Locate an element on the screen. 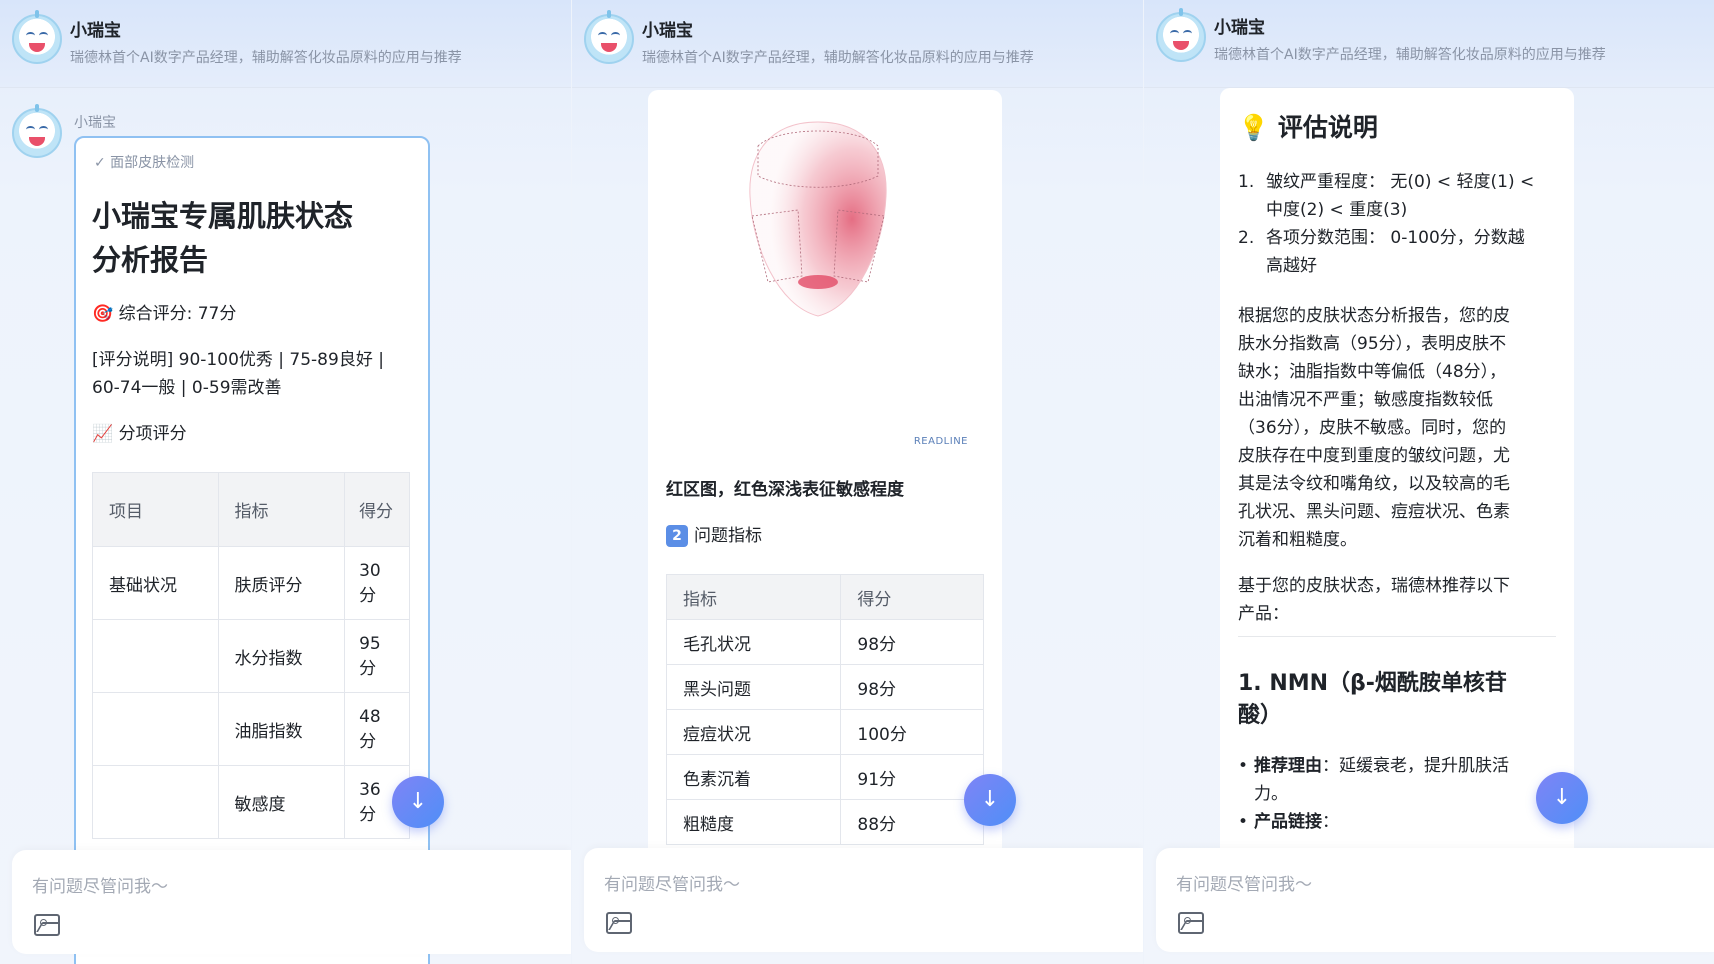 Image resolution: width=1714 pixels, height=964 pixels. redzone-face-image is located at coordinates (818, 219).